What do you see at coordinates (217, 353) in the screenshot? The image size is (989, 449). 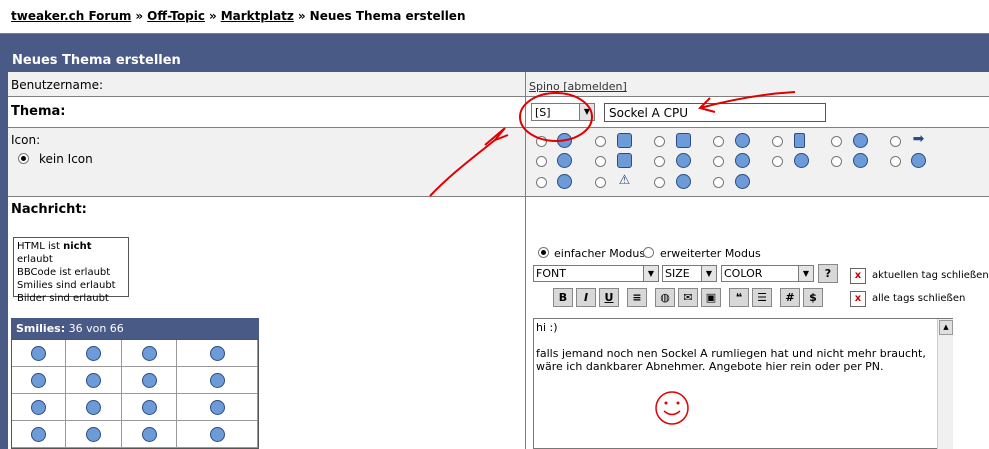 I see `sleep-icon` at bounding box center [217, 353].